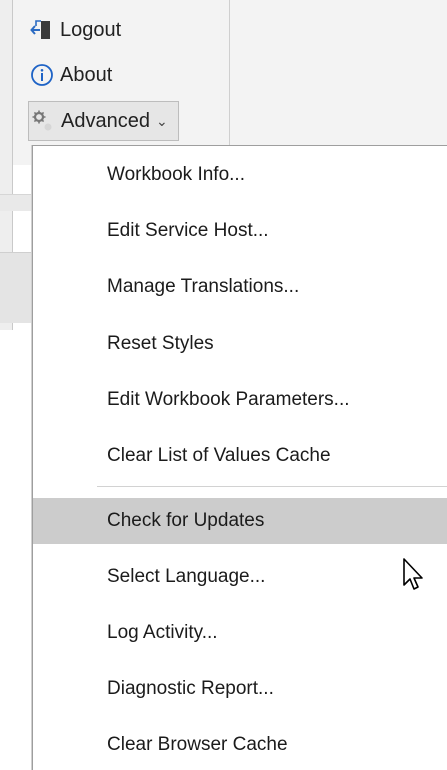 The height and width of the screenshot is (770, 447). I want to click on about-button: About, so click(71, 75).